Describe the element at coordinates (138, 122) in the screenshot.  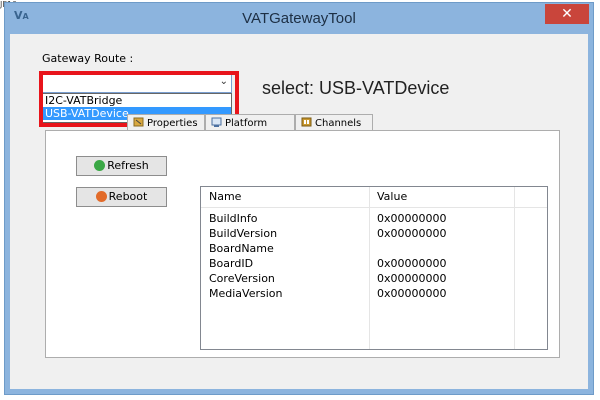
I see `properties-icon` at that location.